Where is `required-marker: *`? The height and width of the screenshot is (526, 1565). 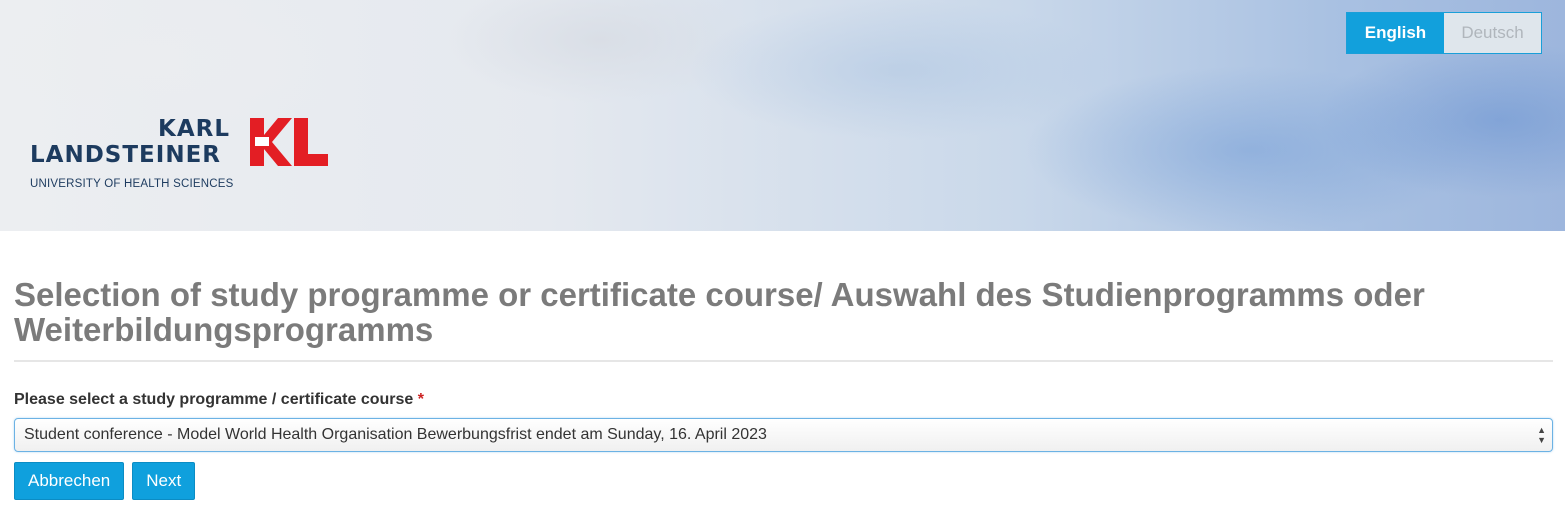 required-marker: * is located at coordinates (420, 399).